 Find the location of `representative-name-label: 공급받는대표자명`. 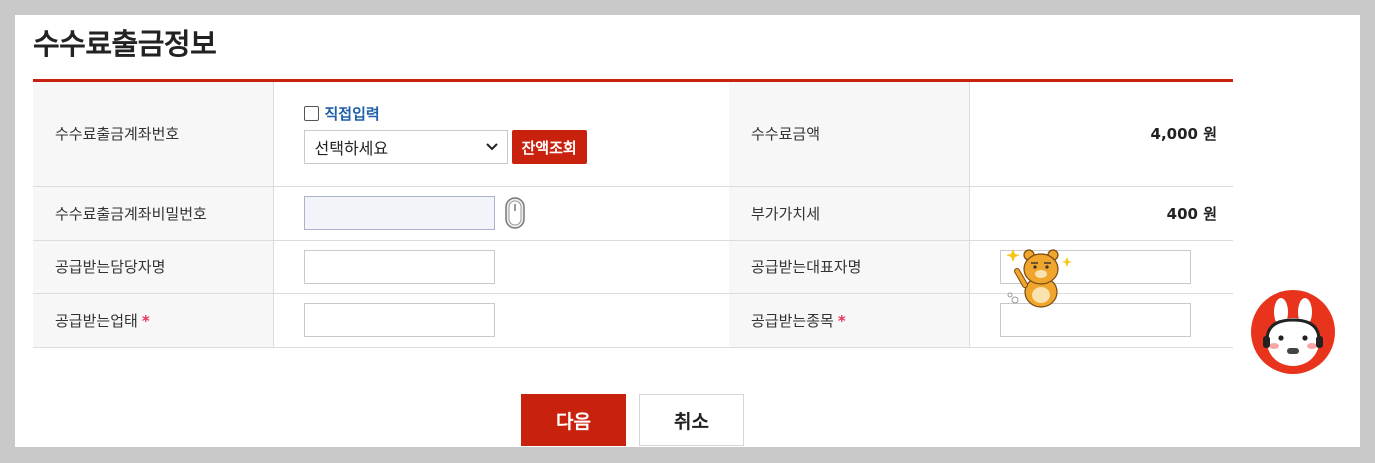

representative-name-label: 공급받는대표자명 is located at coordinates (849, 267).